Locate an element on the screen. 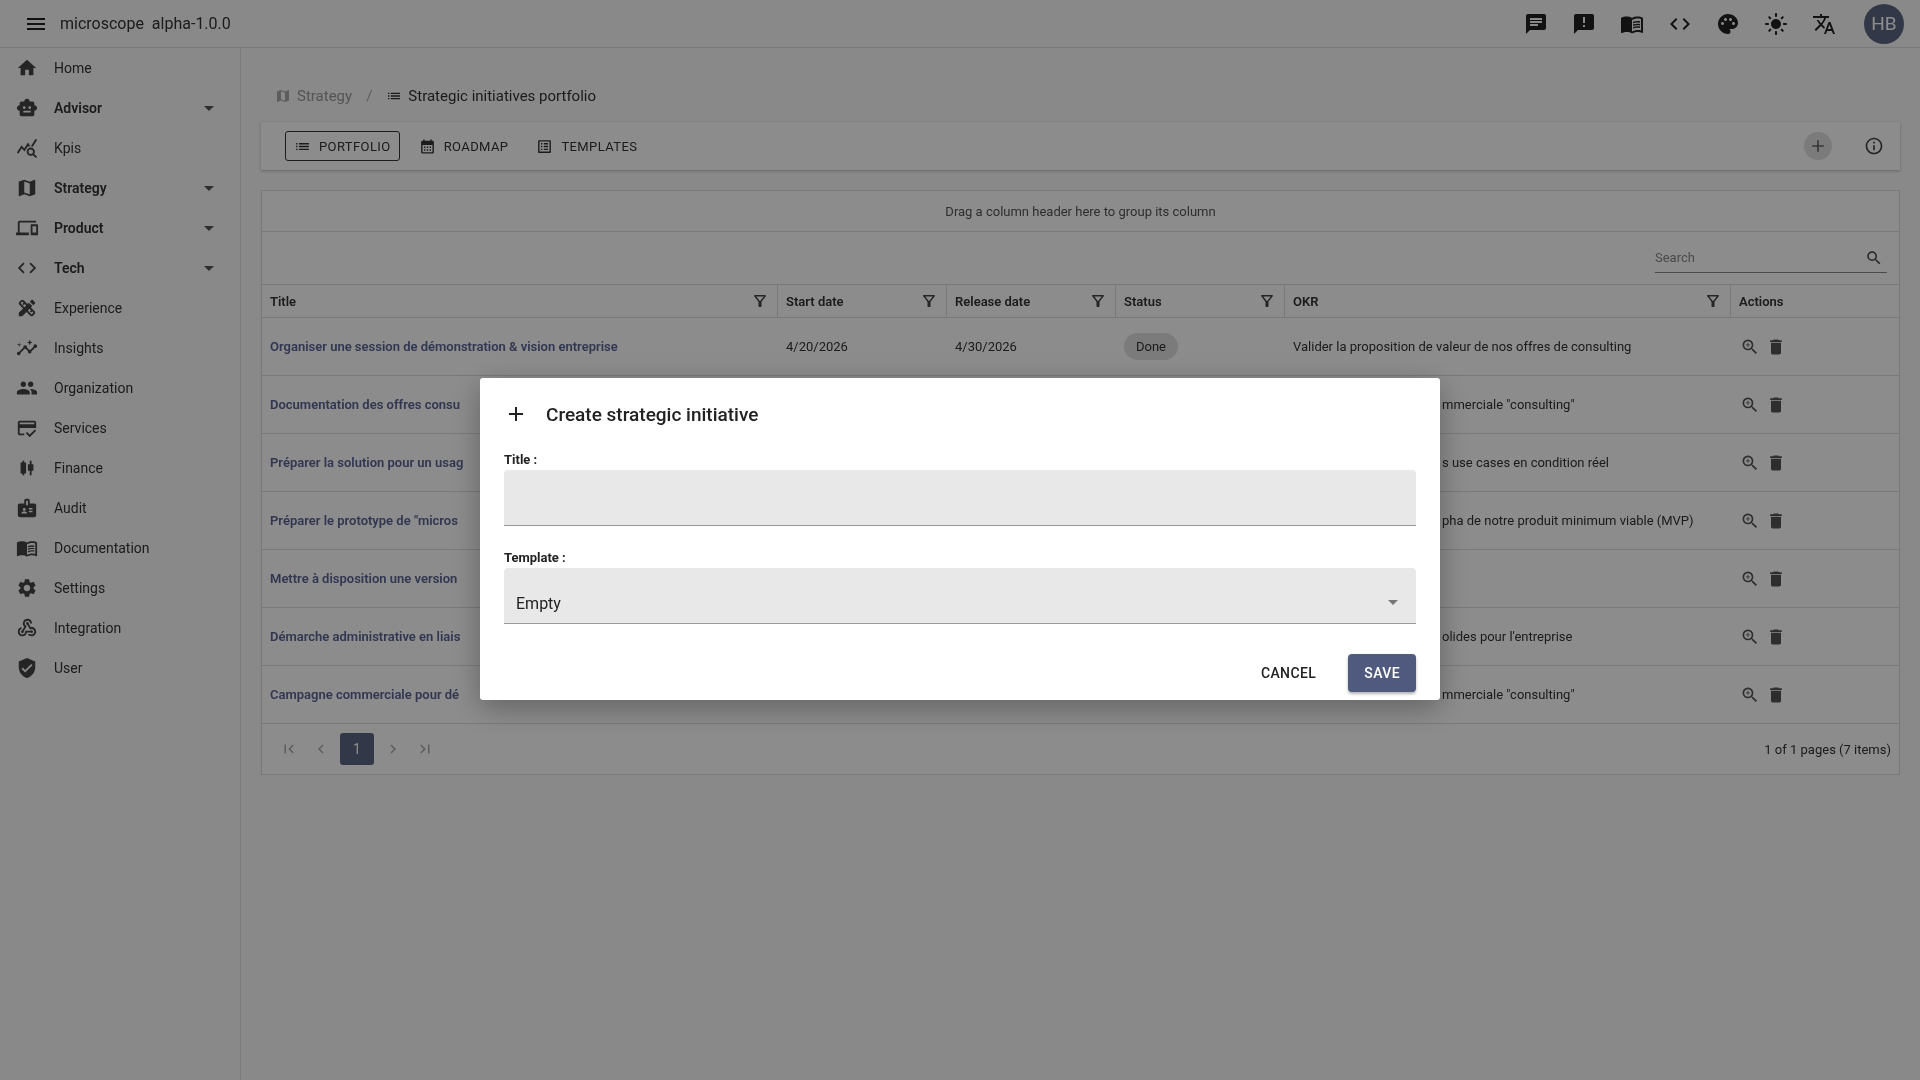 The width and height of the screenshot is (1920, 1080). alert-message-icon is located at coordinates (1584, 23).